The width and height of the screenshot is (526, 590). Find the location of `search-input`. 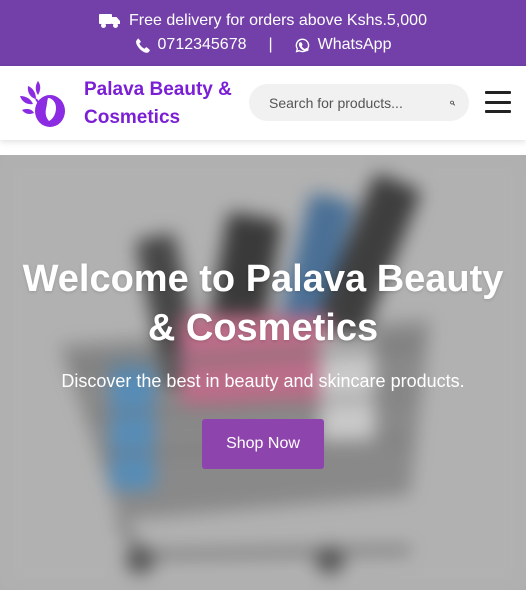

search-input is located at coordinates (359, 102).